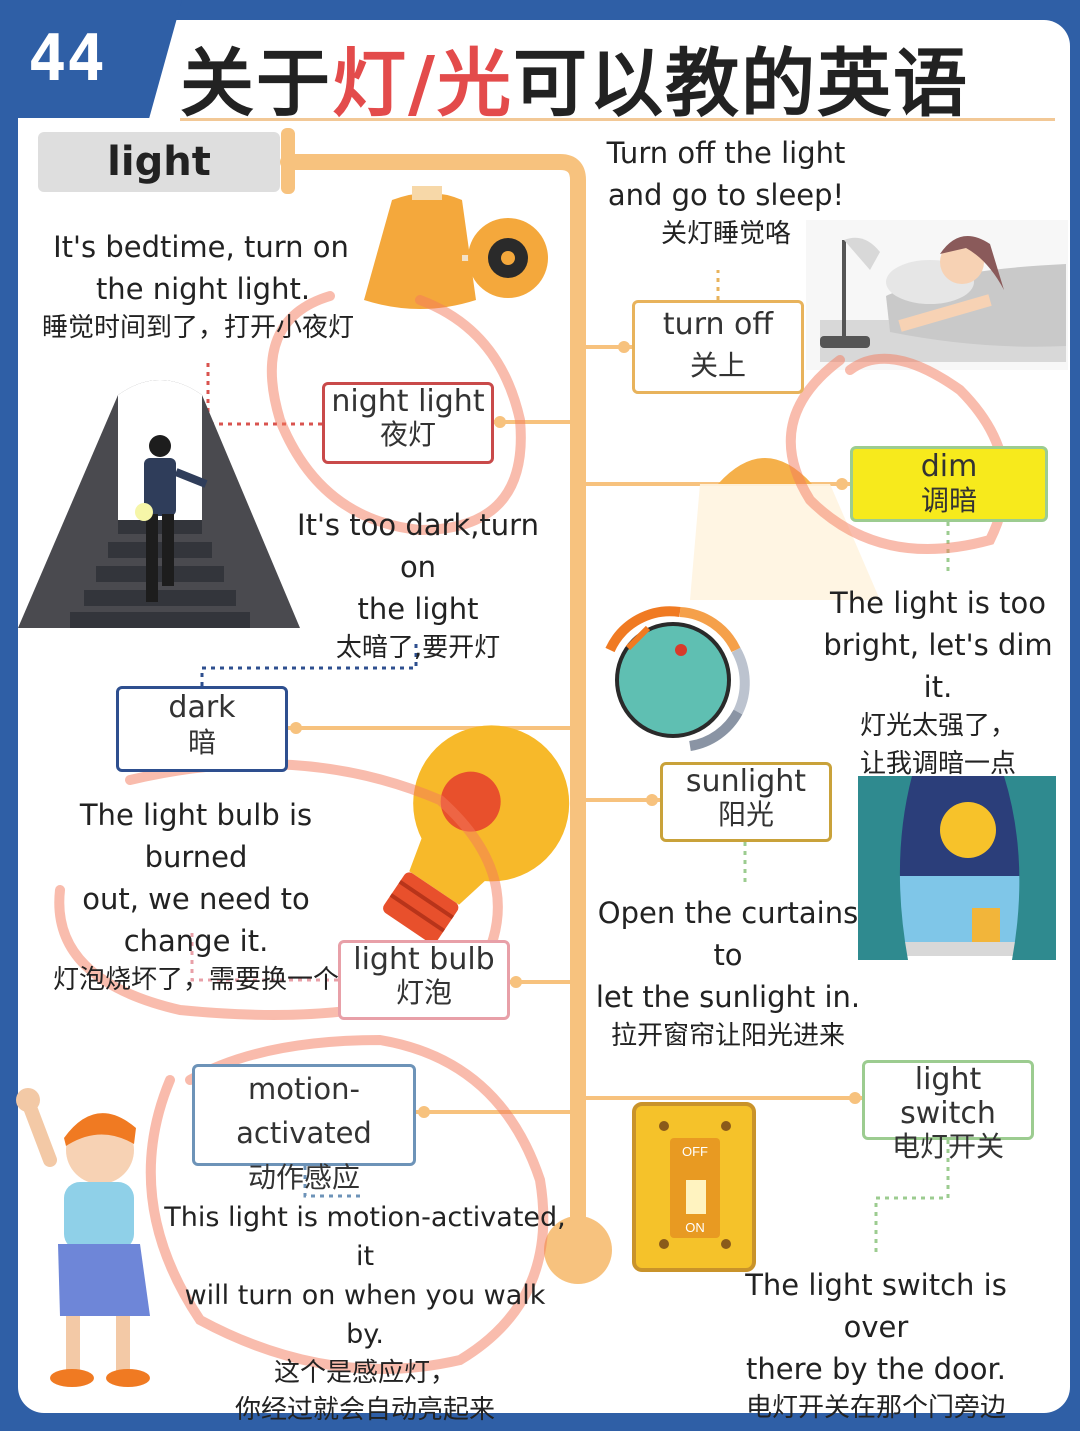 The height and width of the screenshot is (1431, 1080). What do you see at coordinates (408, 401) in the screenshot?
I see `night-light-en: night light` at bounding box center [408, 401].